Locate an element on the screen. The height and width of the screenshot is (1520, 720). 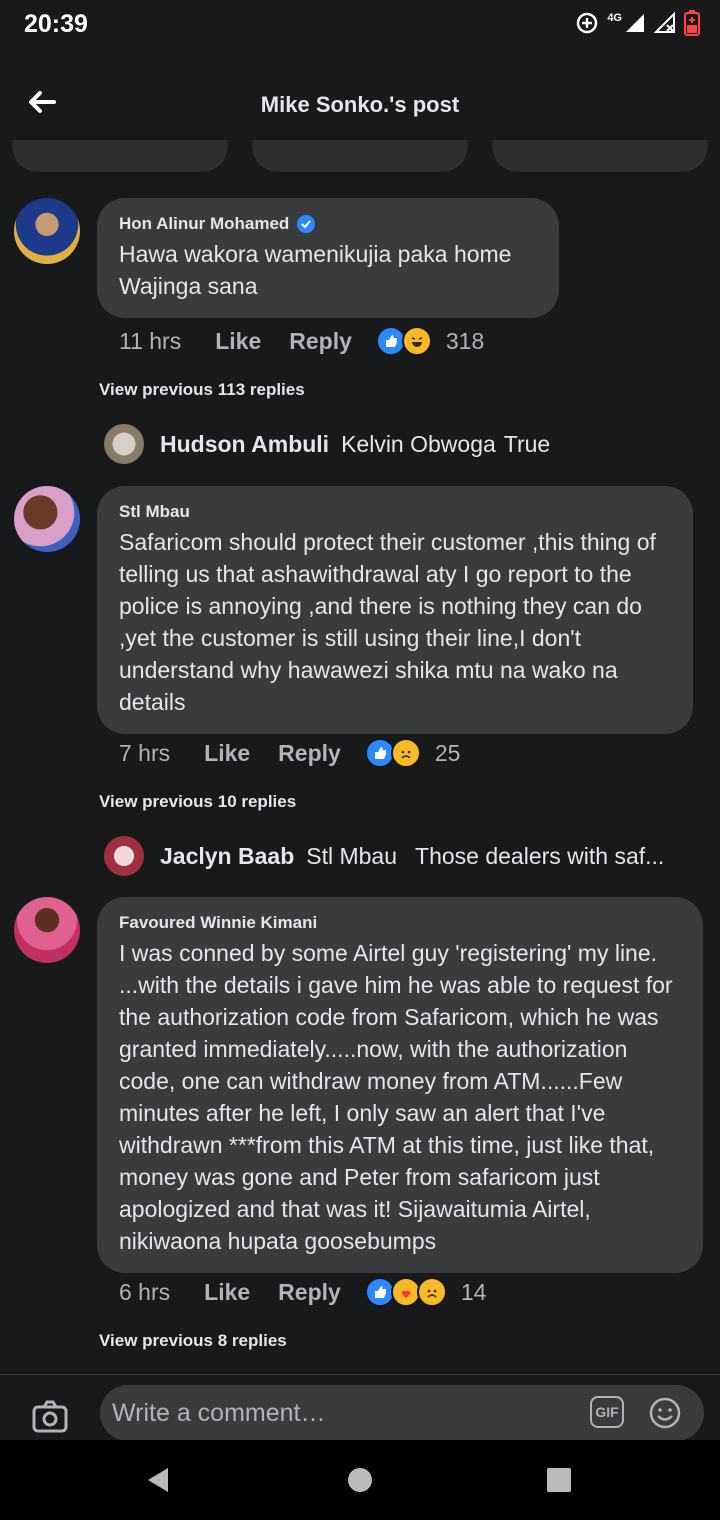
nav-home-icon is located at coordinates (360, 1480).